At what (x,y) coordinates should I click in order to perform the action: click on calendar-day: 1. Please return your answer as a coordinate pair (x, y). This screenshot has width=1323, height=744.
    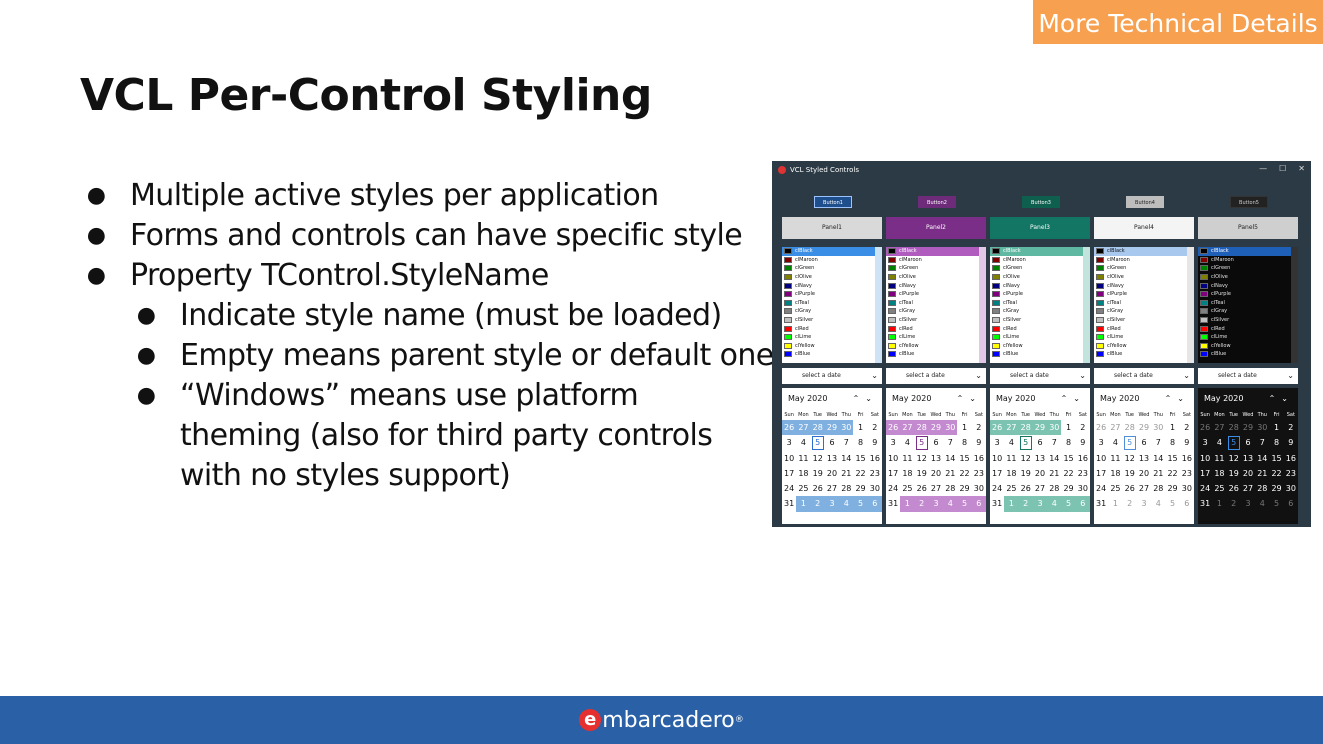
    Looking at the image, I should click on (1011, 504).